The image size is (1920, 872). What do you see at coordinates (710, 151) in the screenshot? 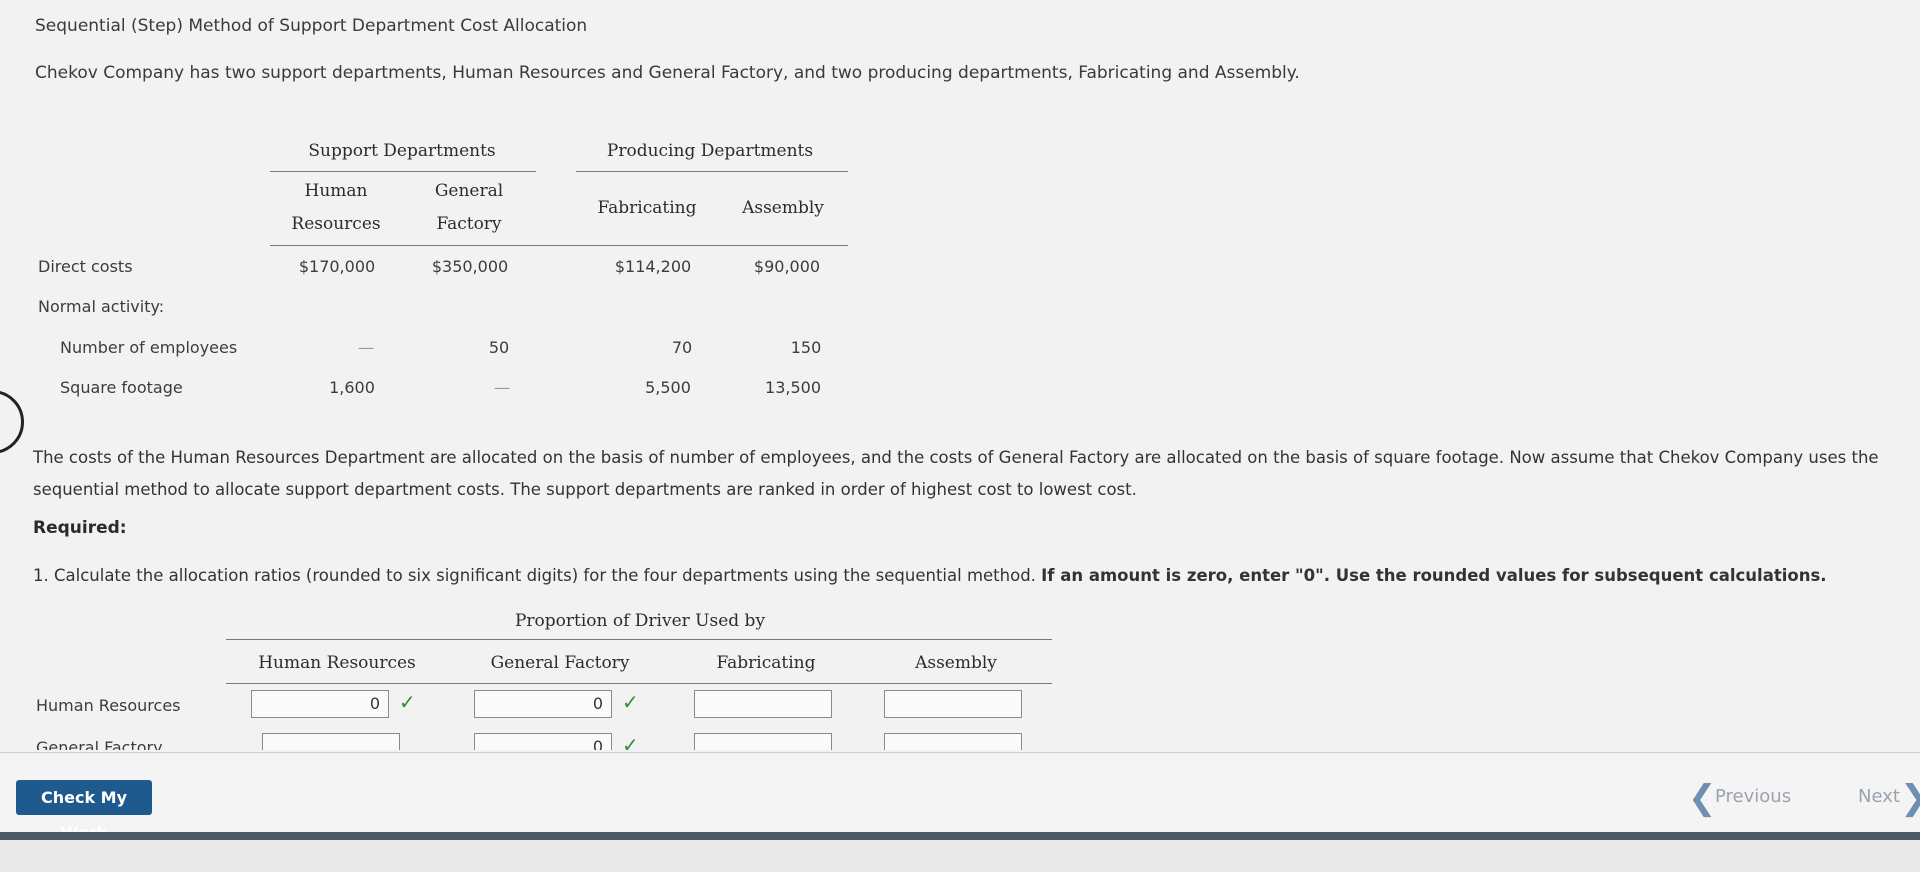
I see `producing-departments-header: Producing Departments` at bounding box center [710, 151].